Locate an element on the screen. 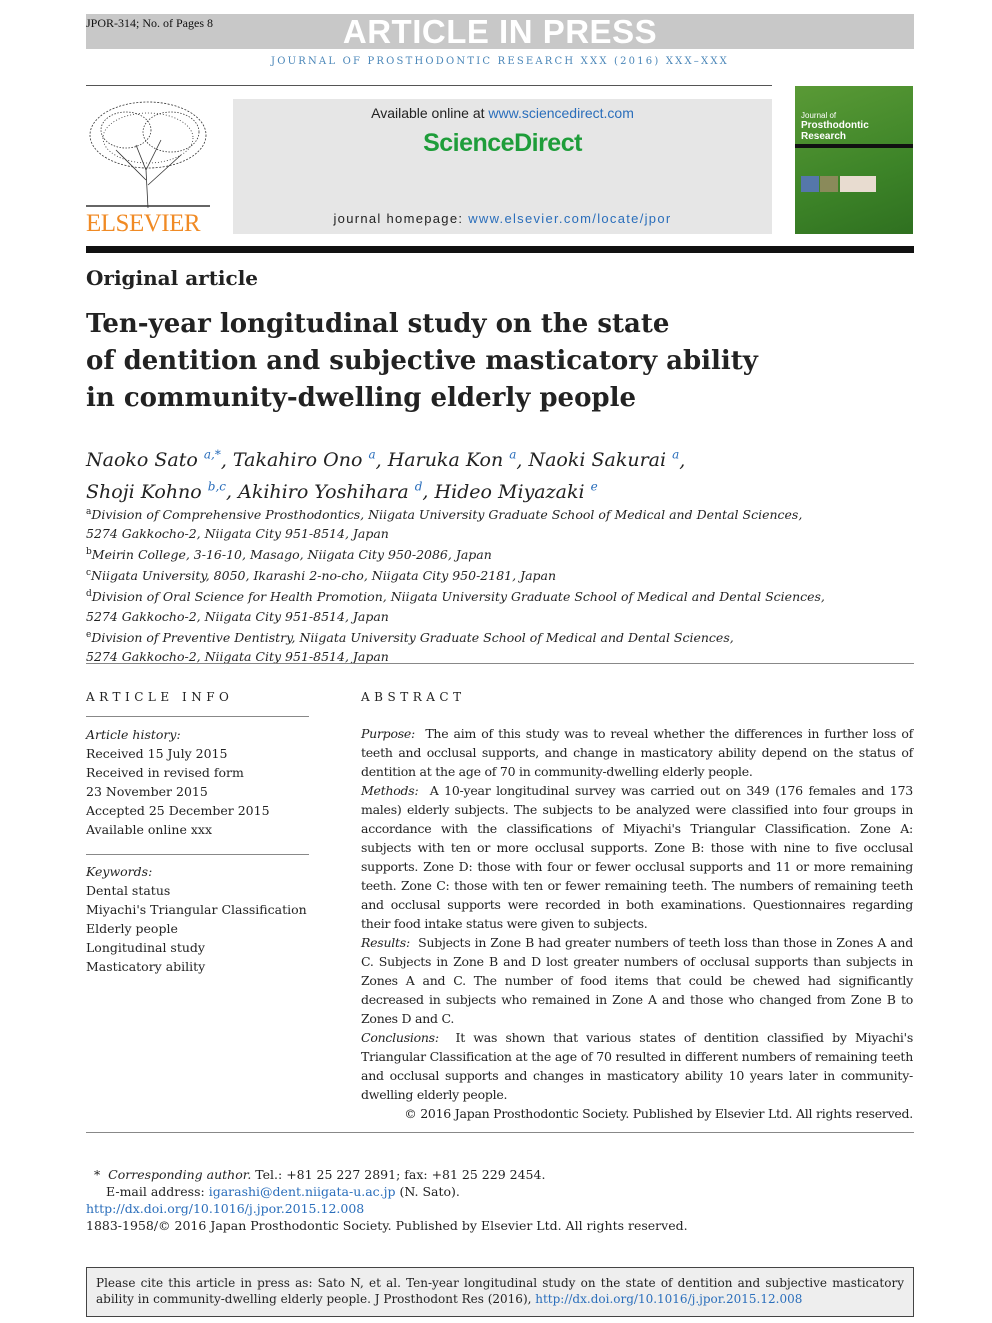 The image size is (992, 1323). history-item: Accepted 25 December 2015 is located at coordinates (178, 810).